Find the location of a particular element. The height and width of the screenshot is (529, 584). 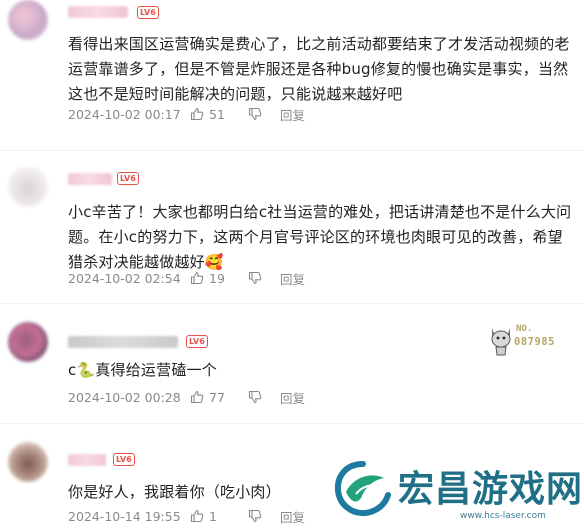

badge-number: 087985 is located at coordinates (534, 342).